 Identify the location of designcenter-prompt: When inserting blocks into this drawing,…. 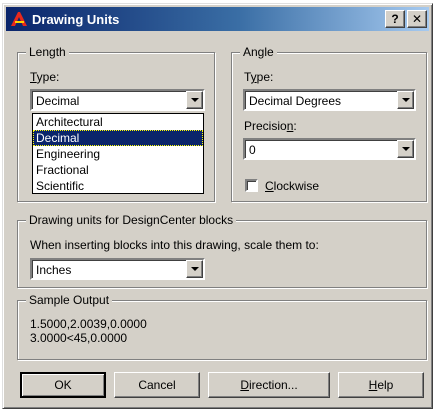
(174, 245).